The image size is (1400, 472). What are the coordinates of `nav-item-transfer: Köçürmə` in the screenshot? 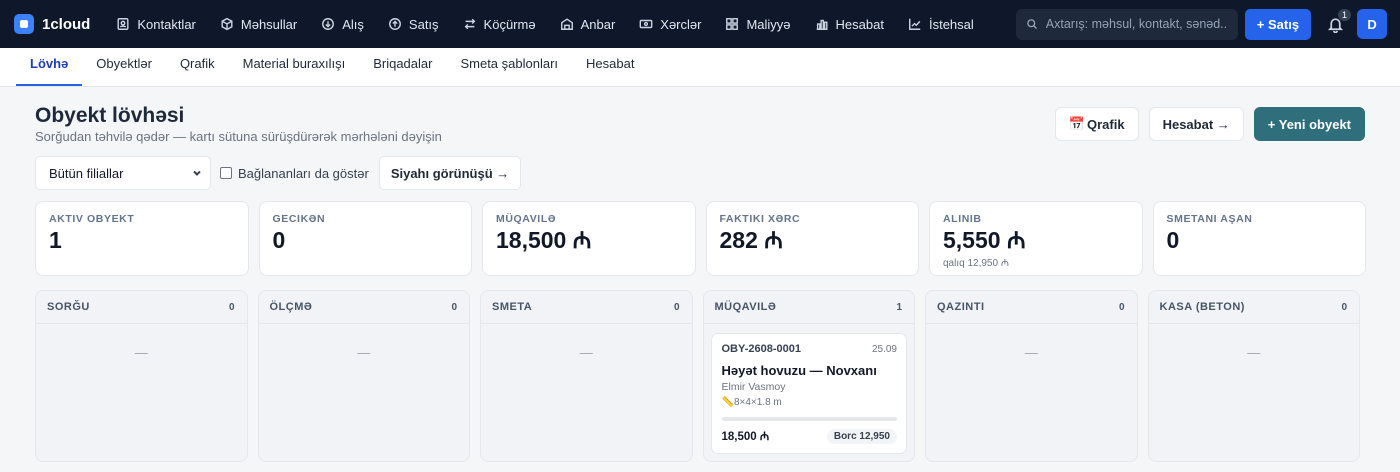 It's located at (499, 24).